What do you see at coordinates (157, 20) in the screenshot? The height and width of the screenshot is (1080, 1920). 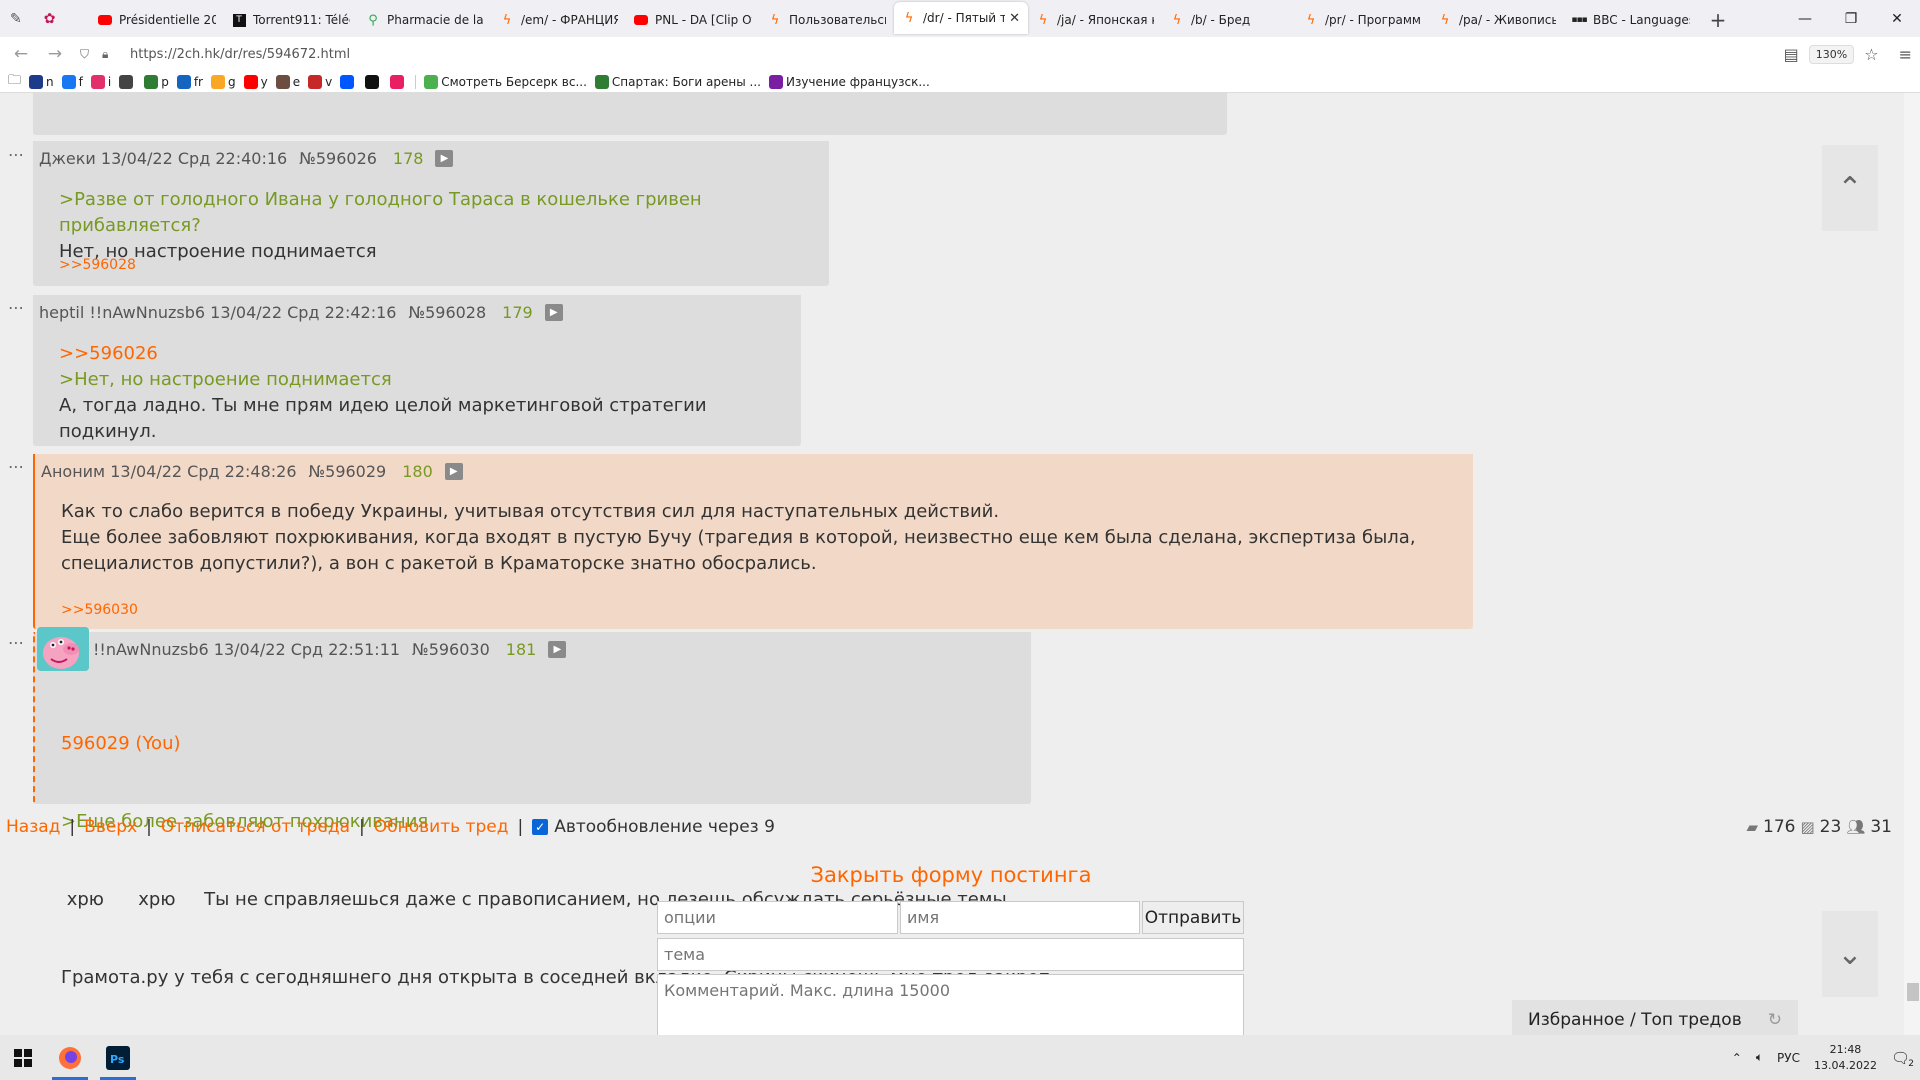 I see `browser-tab: Présidentielle 202` at bounding box center [157, 20].